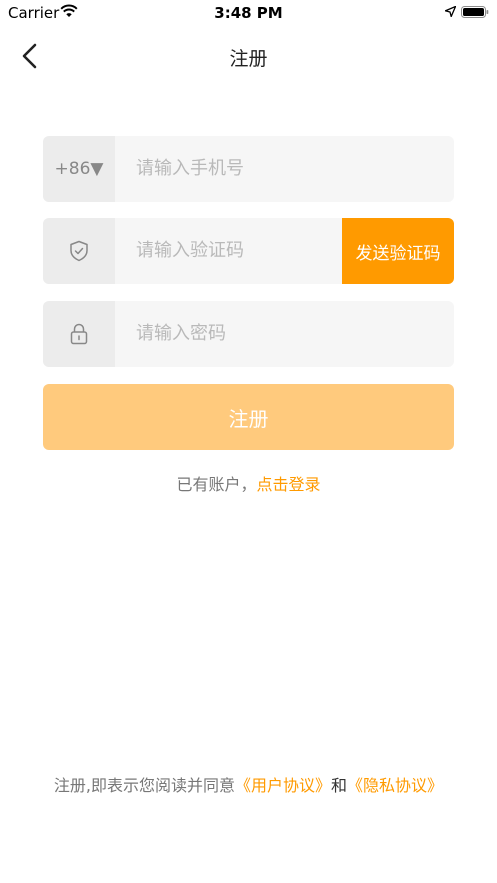  Describe the element at coordinates (398, 251) in the screenshot. I see `send-code-button: 发送验证码` at that location.